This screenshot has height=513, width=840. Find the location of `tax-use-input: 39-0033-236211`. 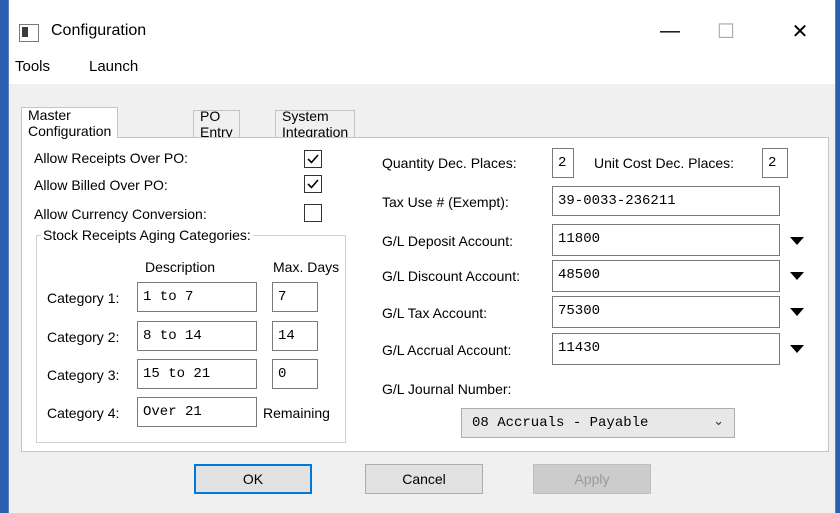

tax-use-input: 39-0033-236211 is located at coordinates (666, 201).